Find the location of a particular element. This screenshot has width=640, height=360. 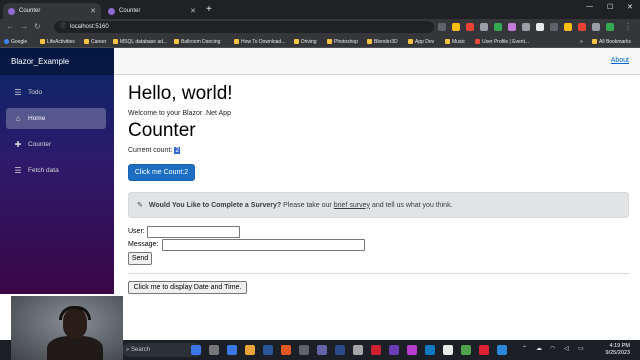

click-me-count-button: Click me Count:2 is located at coordinates (161, 172).